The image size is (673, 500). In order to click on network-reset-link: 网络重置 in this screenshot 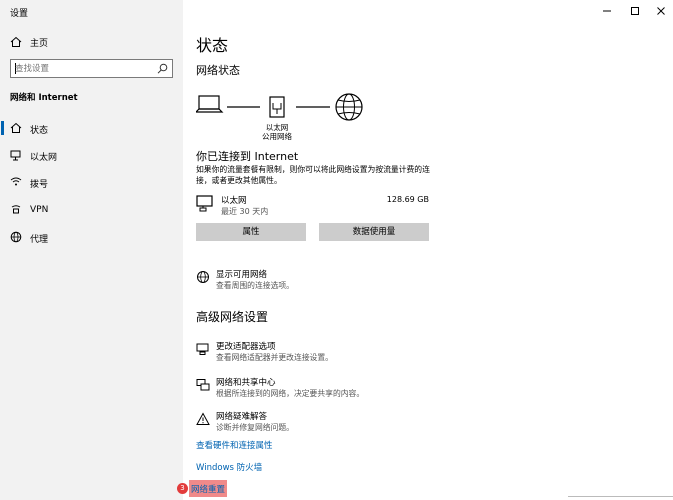, I will do `click(208, 489)`.